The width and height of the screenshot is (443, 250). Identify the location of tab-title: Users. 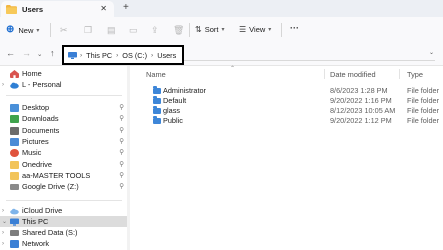
(33, 9).